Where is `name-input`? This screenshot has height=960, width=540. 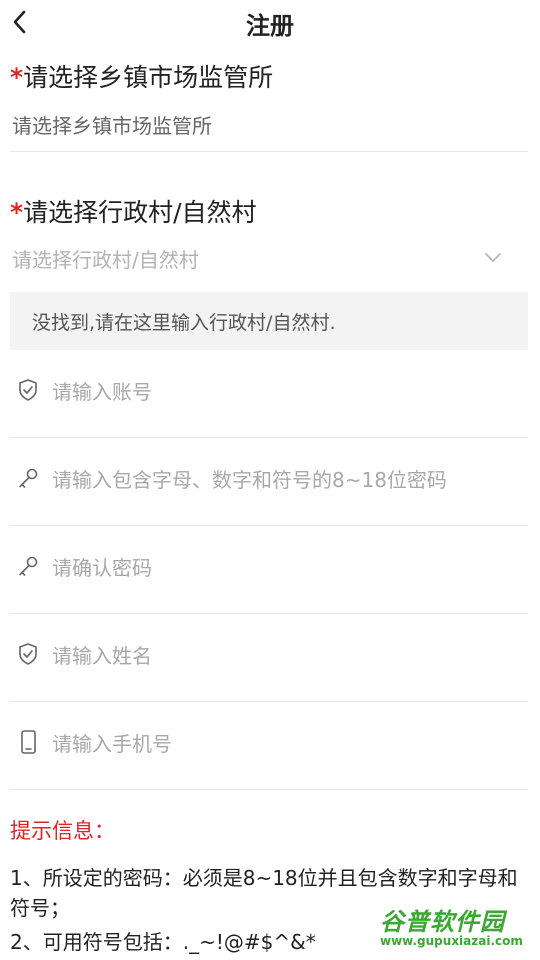
name-input is located at coordinates (282, 656).